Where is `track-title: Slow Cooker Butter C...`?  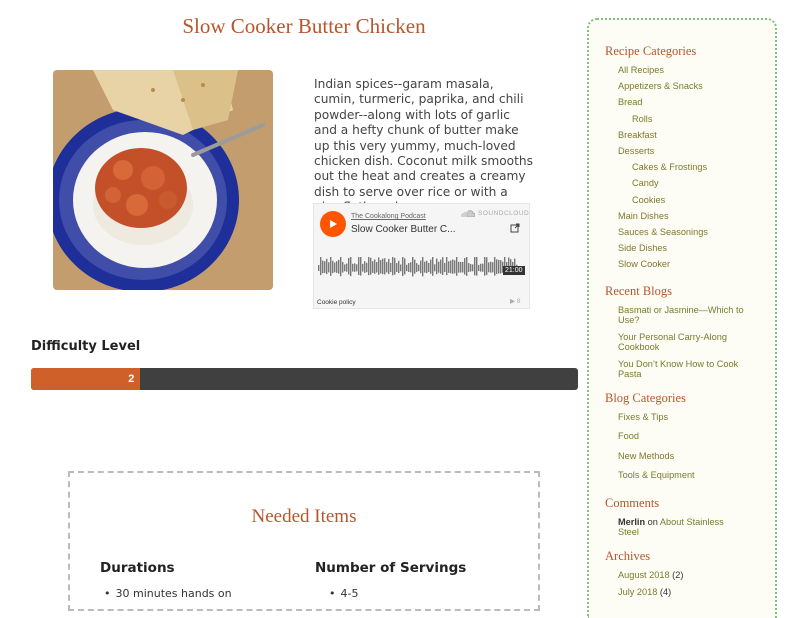 track-title: Slow Cooker Butter C... is located at coordinates (411, 229).